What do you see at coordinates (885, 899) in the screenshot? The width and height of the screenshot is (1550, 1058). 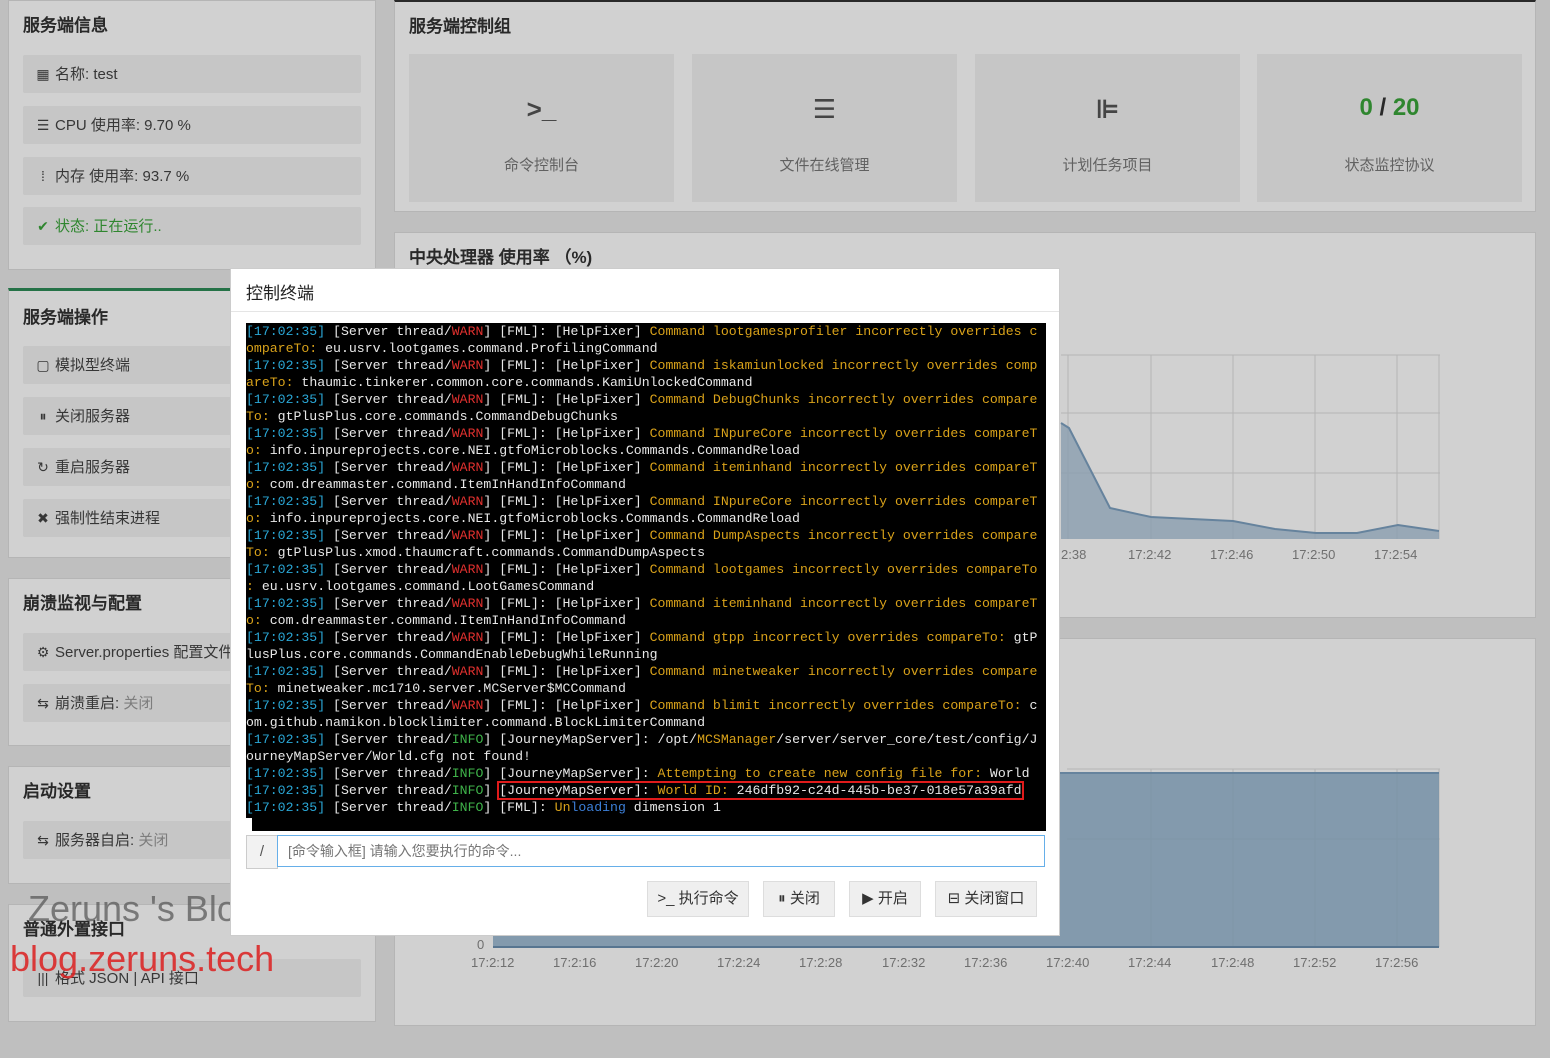 I see `start-button: ▶ 开启` at bounding box center [885, 899].